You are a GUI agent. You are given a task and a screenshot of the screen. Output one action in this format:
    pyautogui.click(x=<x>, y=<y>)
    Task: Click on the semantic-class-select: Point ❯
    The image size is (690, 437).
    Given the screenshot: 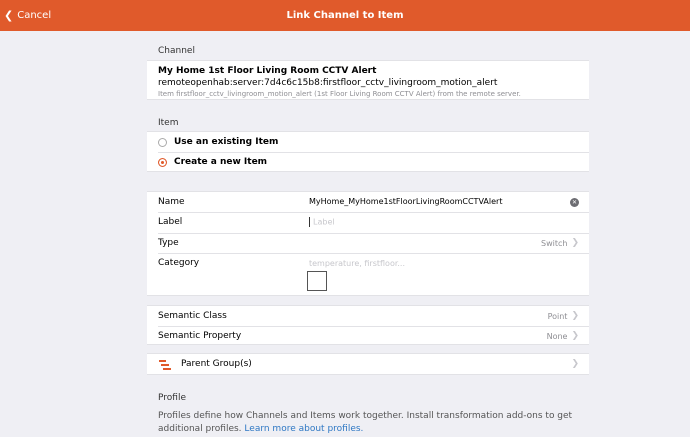 What is the action you would take?
    pyautogui.click(x=563, y=316)
    